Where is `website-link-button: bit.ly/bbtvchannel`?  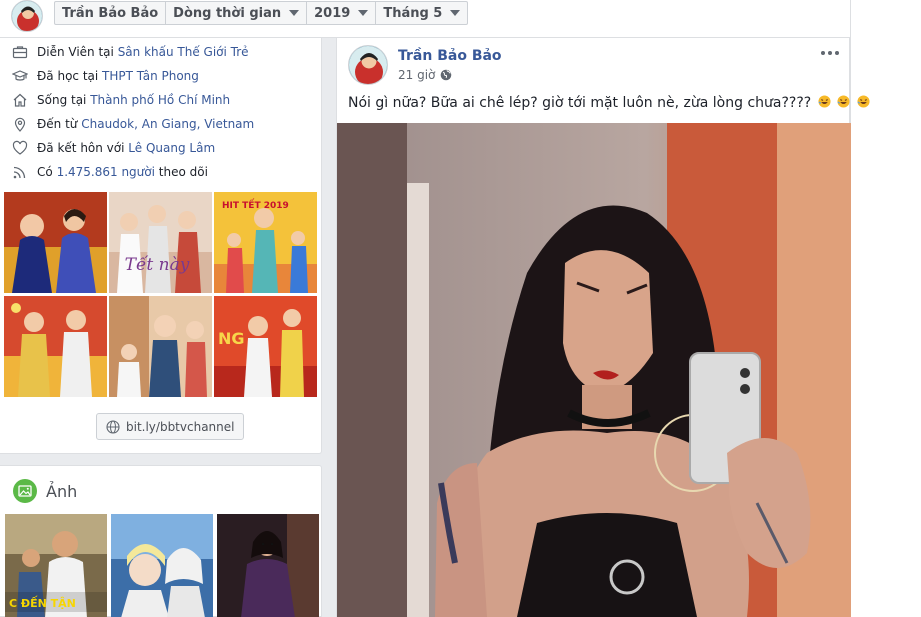 website-link-button: bit.ly/bbtvchannel is located at coordinates (170, 426).